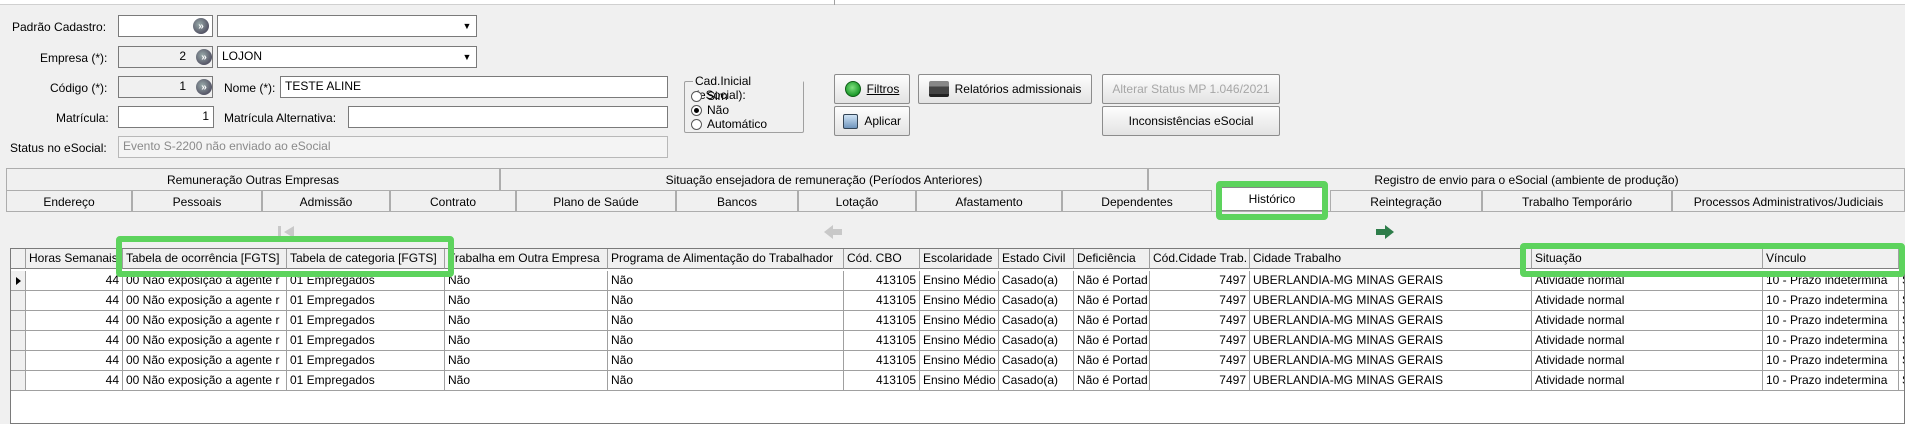 This screenshot has width=1905, height=424. I want to click on tab-contrato: Contrato, so click(453, 201).